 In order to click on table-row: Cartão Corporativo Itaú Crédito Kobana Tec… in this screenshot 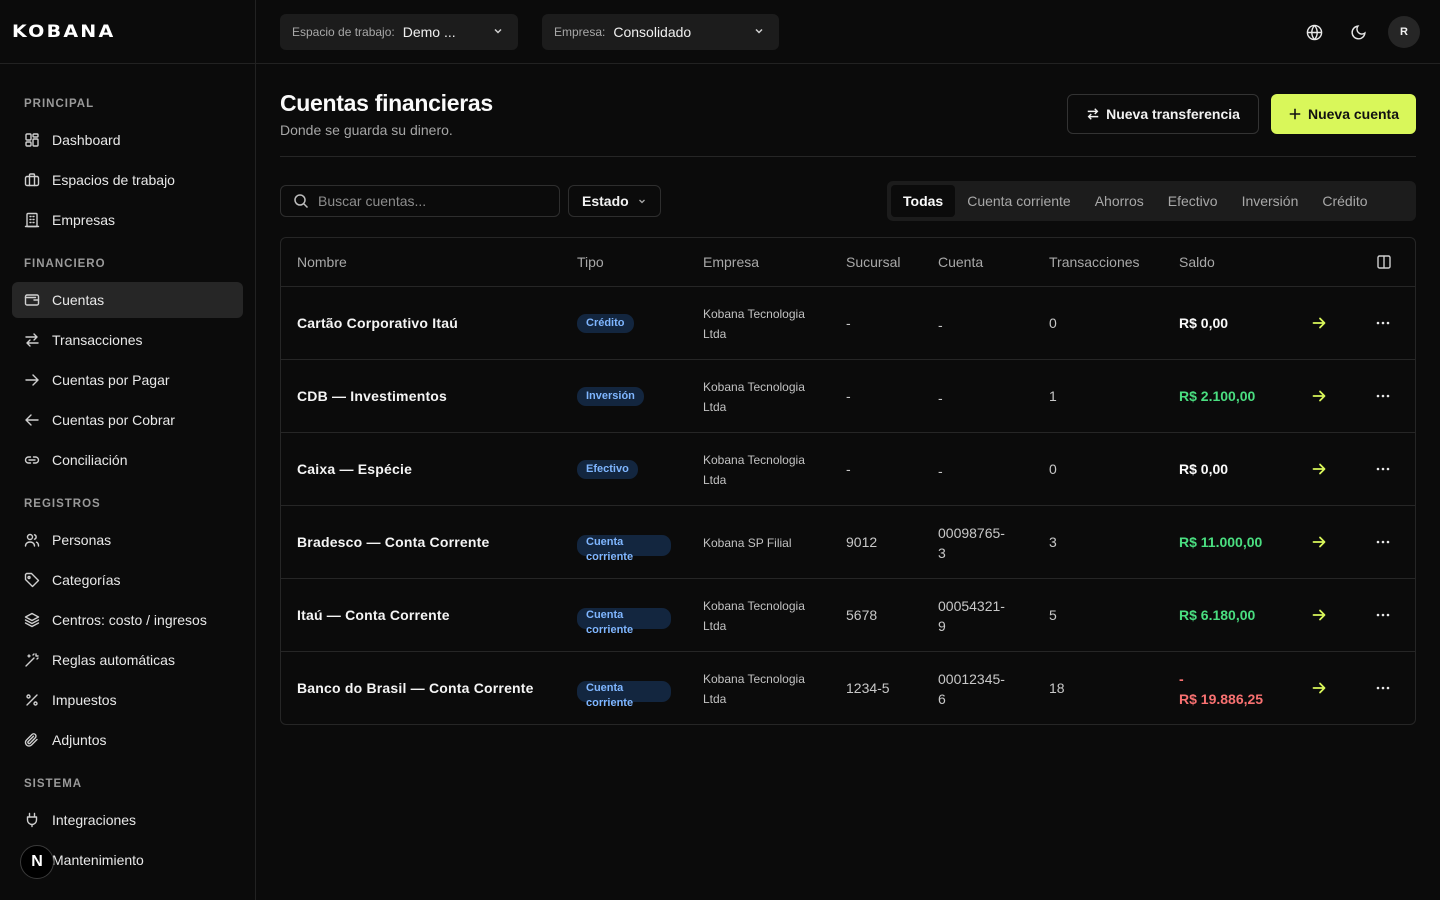, I will do `click(848, 323)`.